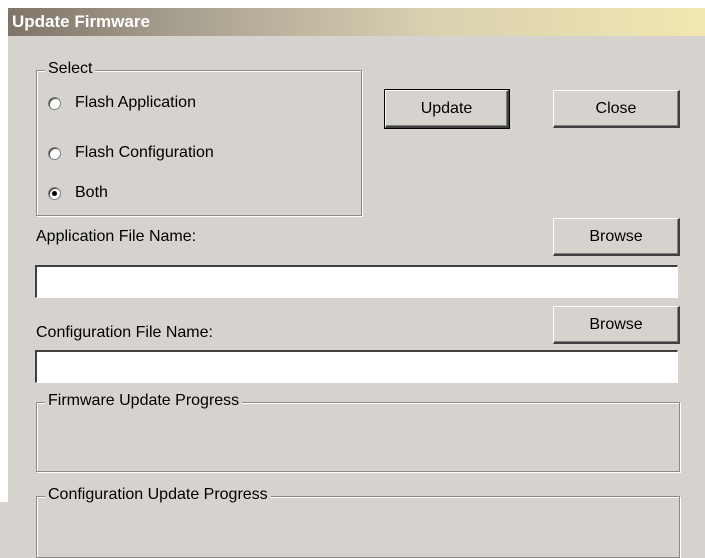 This screenshot has width=705, height=558. I want to click on window-title: Update Firmware, so click(81, 21).